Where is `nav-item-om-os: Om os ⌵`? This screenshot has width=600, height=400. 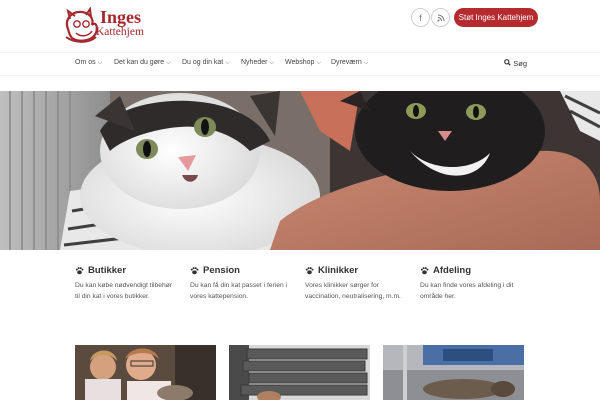 nav-item-om-os: Om os ⌵ is located at coordinates (88, 63).